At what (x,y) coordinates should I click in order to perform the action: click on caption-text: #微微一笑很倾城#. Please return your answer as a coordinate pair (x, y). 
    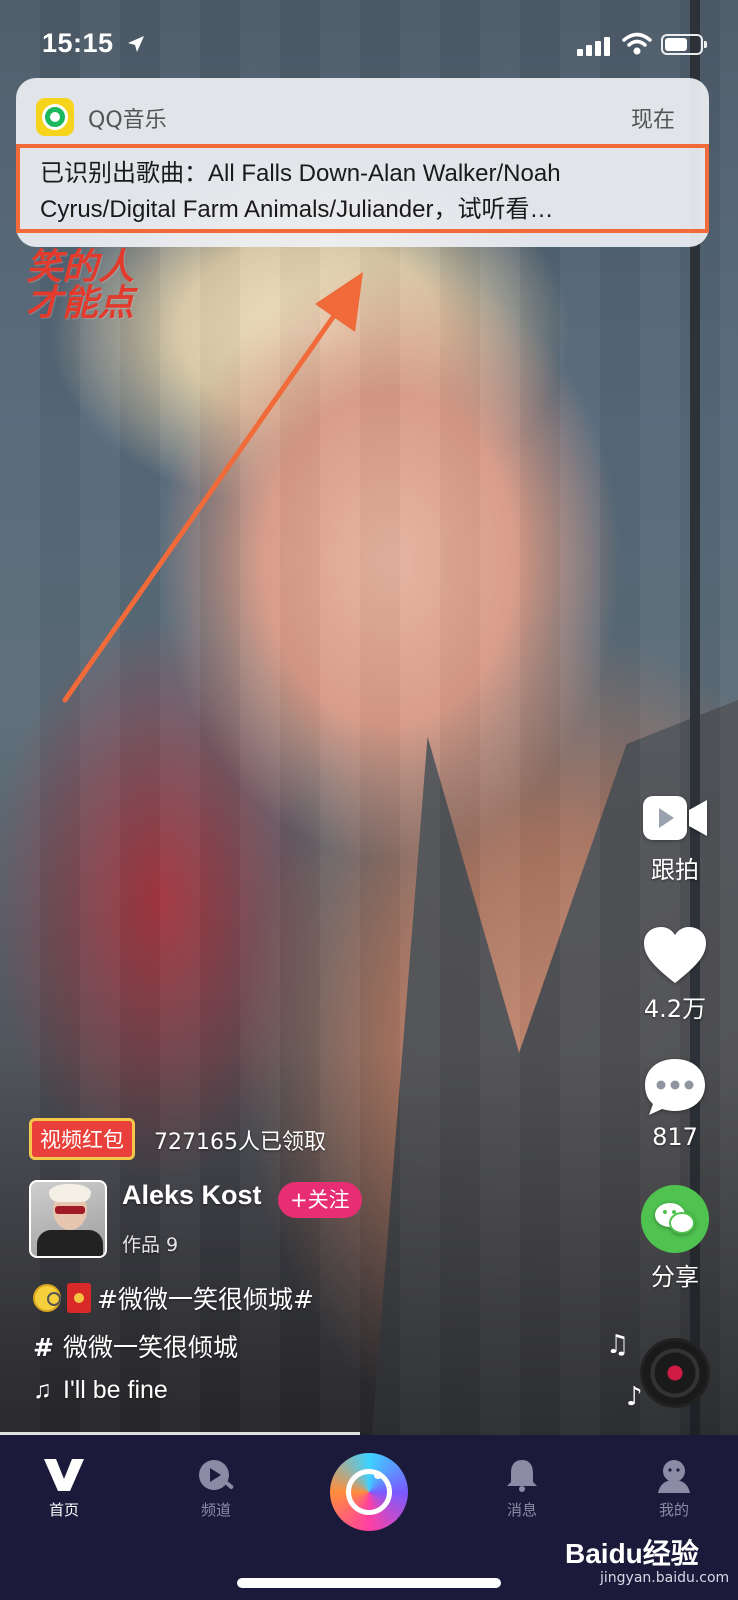
    Looking at the image, I should click on (205, 1299).